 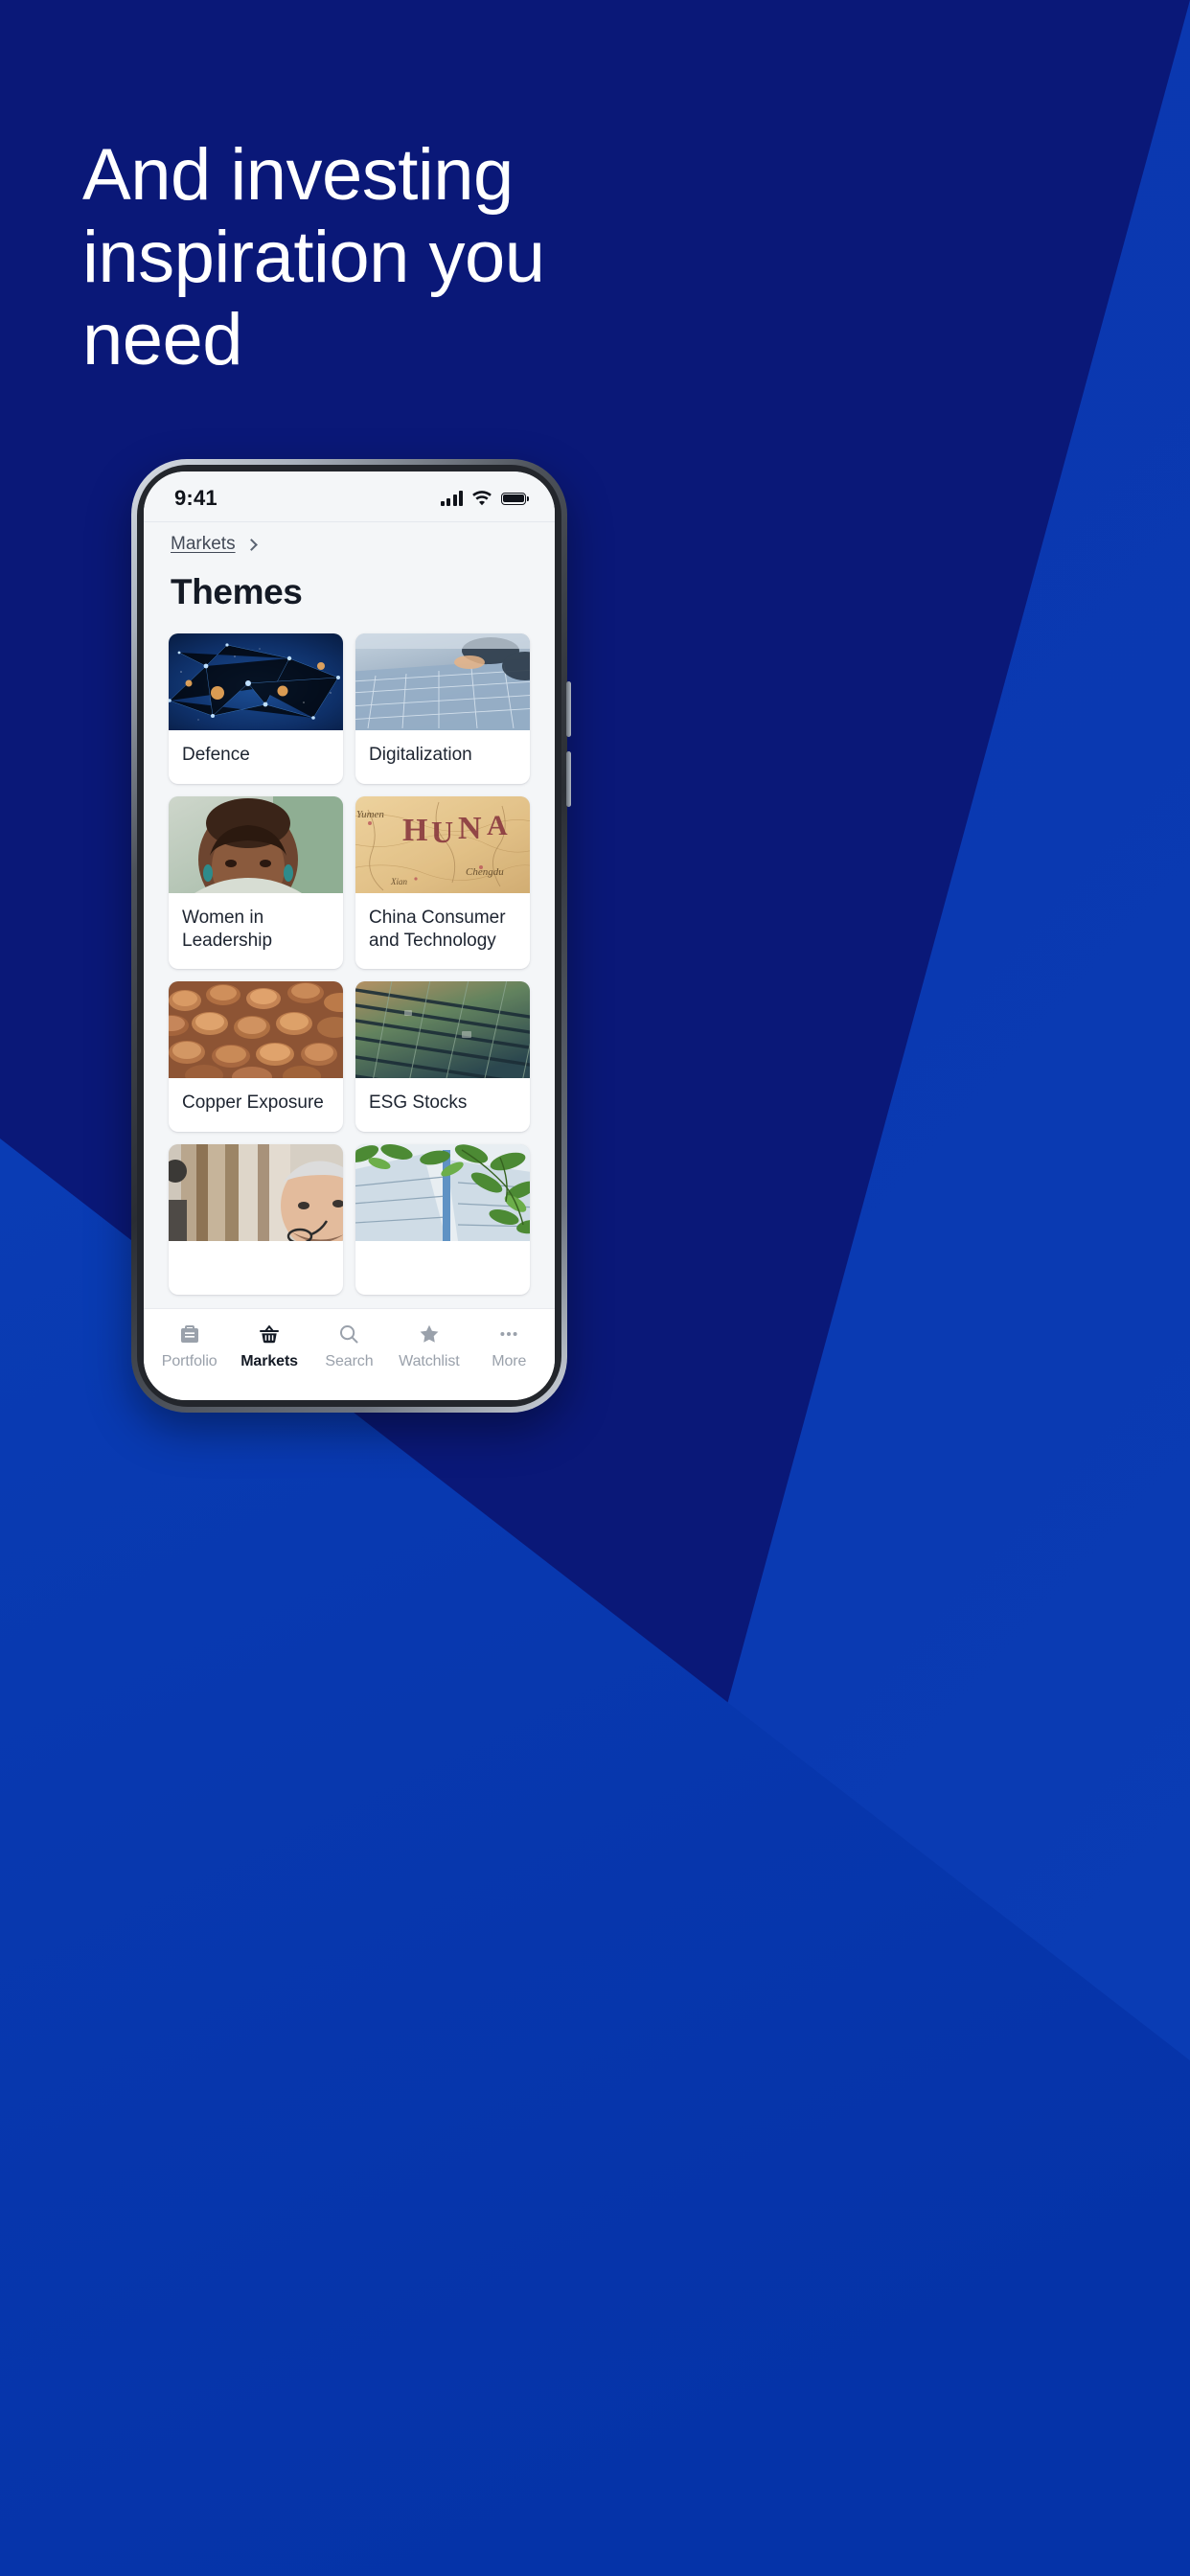 What do you see at coordinates (203, 544) in the screenshot?
I see `breadcrumb-item-markets: Markets` at bounding box center [203, 544].